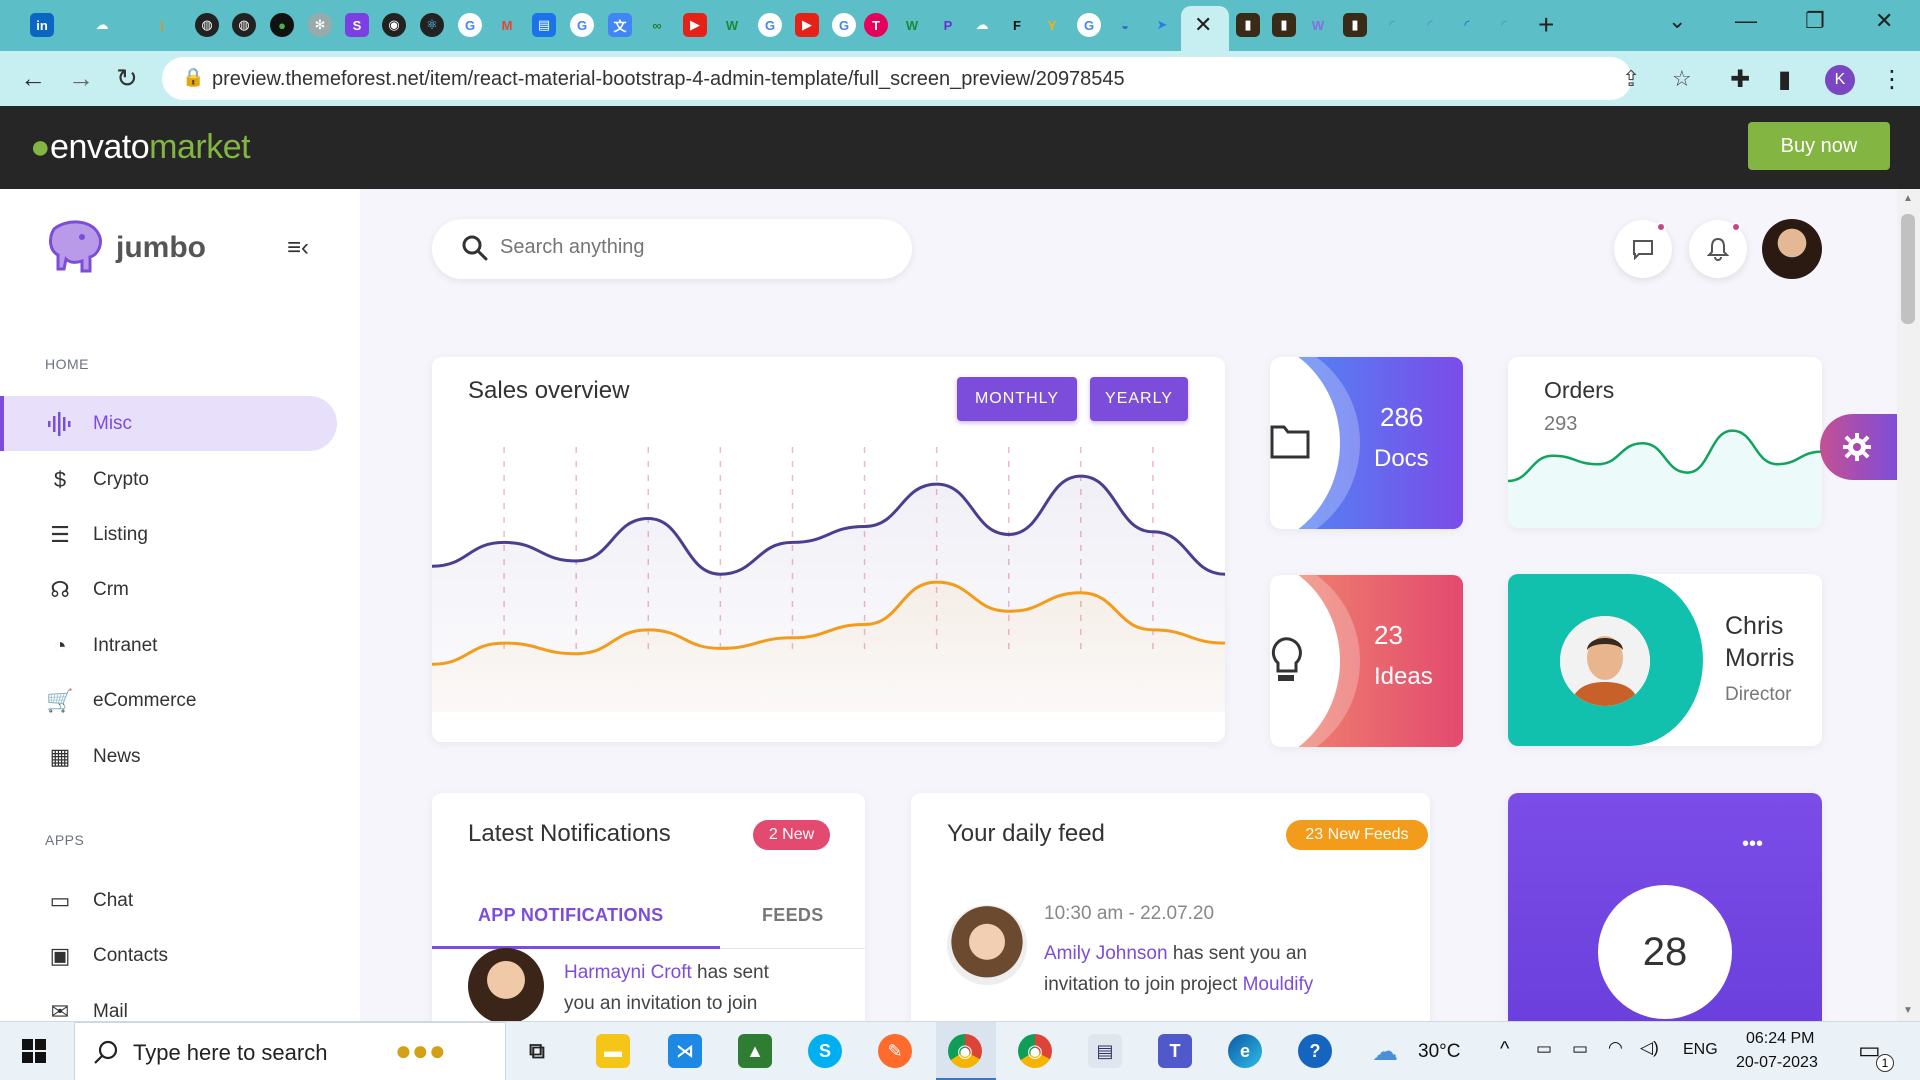 This screenshot has width=1920, height=1080. I want to click on tab-icon: Y, so click(1052, 25).